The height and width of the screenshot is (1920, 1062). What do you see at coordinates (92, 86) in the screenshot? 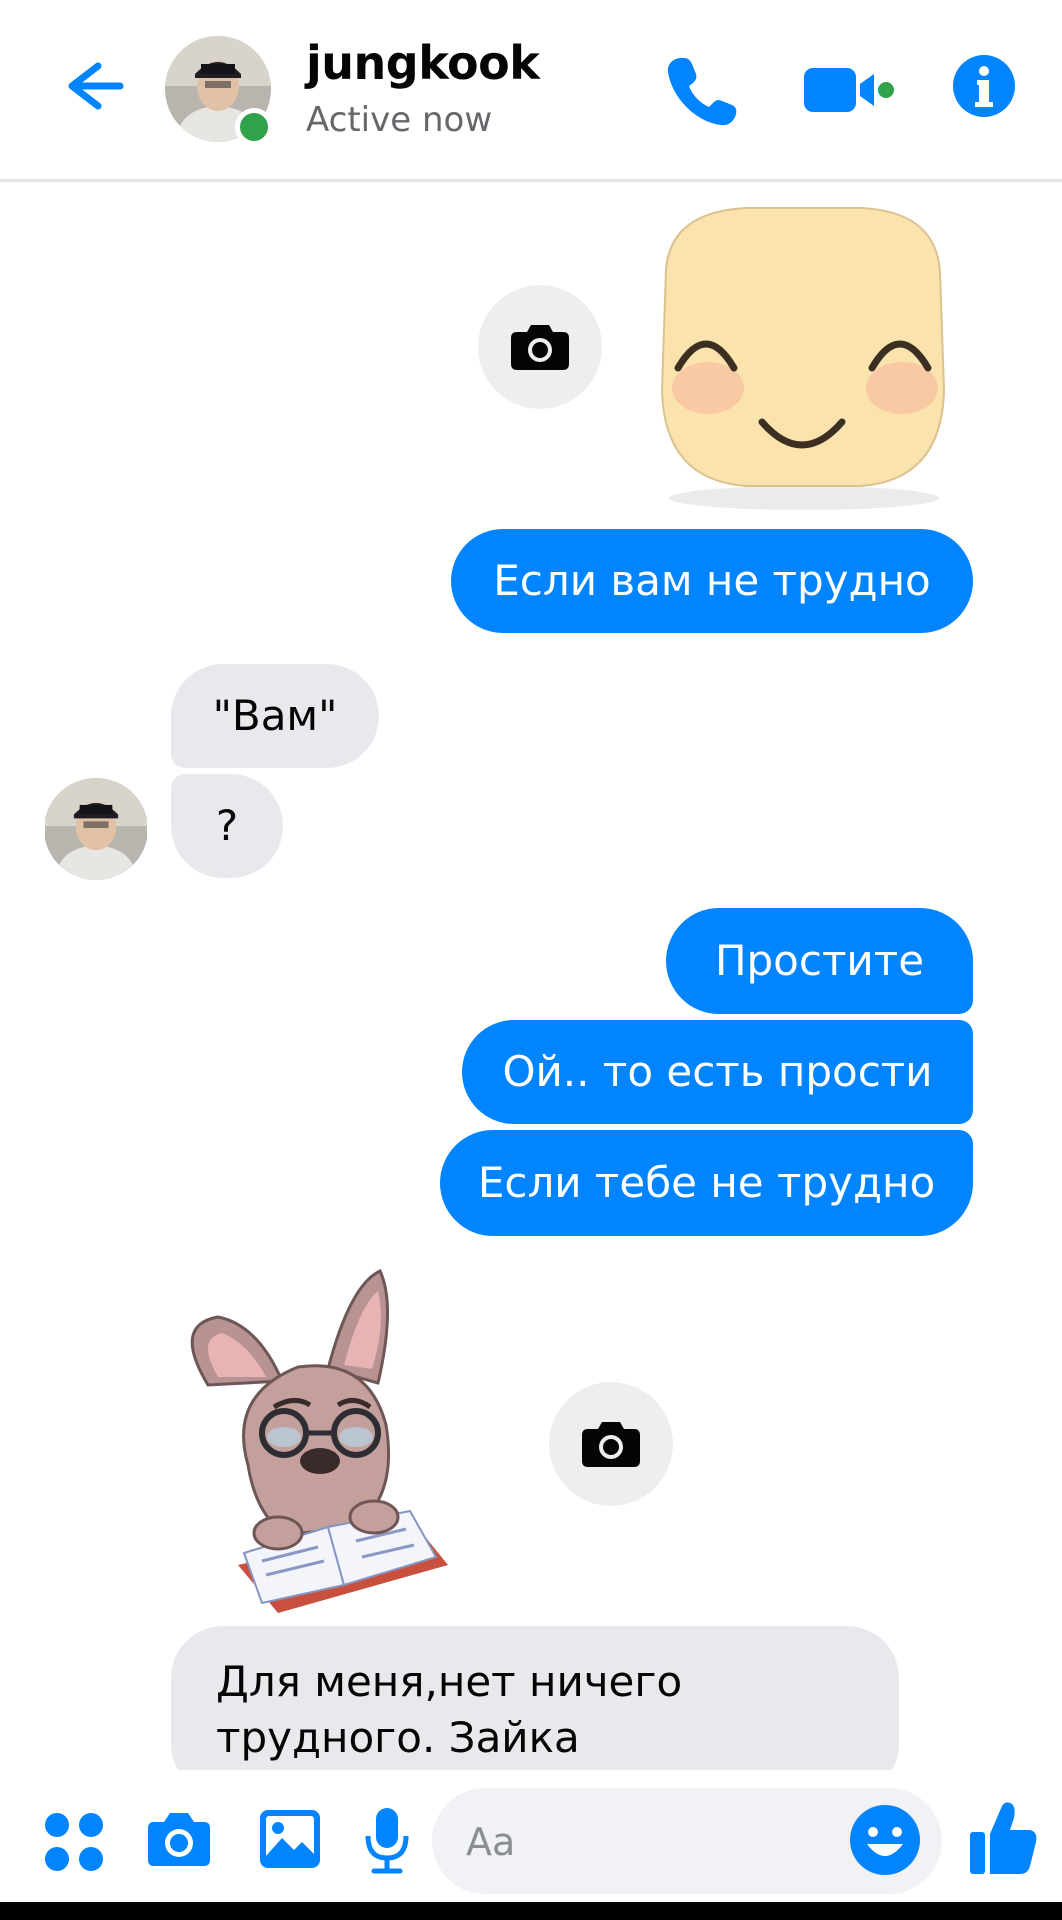
I see `back-arrow-icon` at bounding box center [92, 86].